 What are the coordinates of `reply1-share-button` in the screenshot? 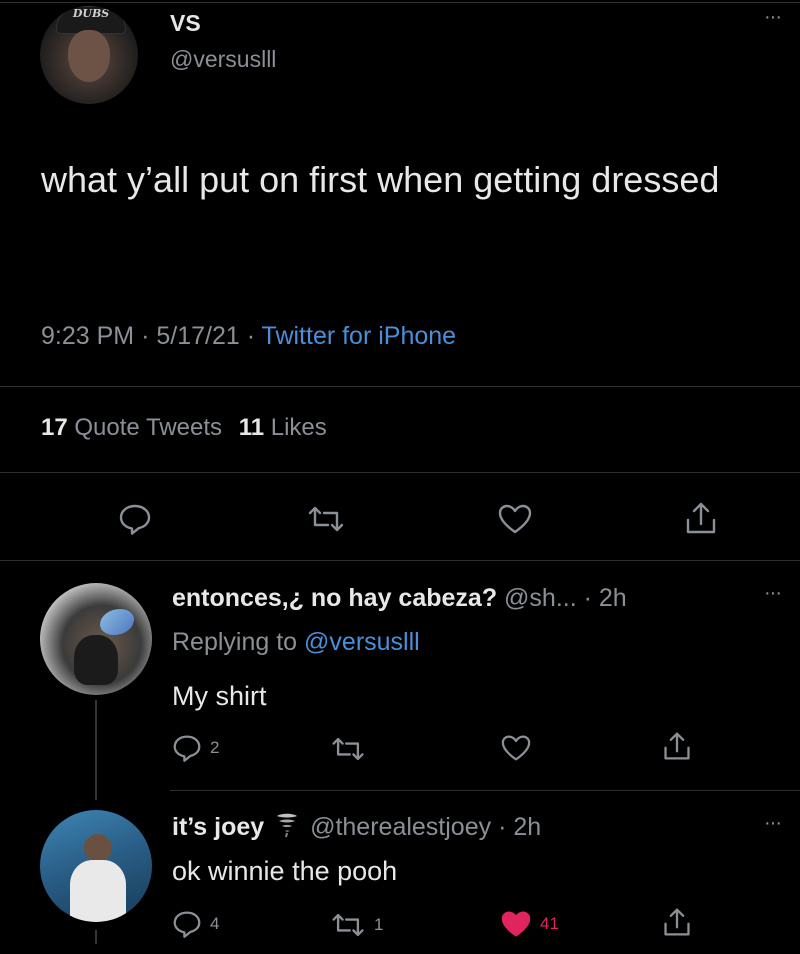 It's located at (677, 746).